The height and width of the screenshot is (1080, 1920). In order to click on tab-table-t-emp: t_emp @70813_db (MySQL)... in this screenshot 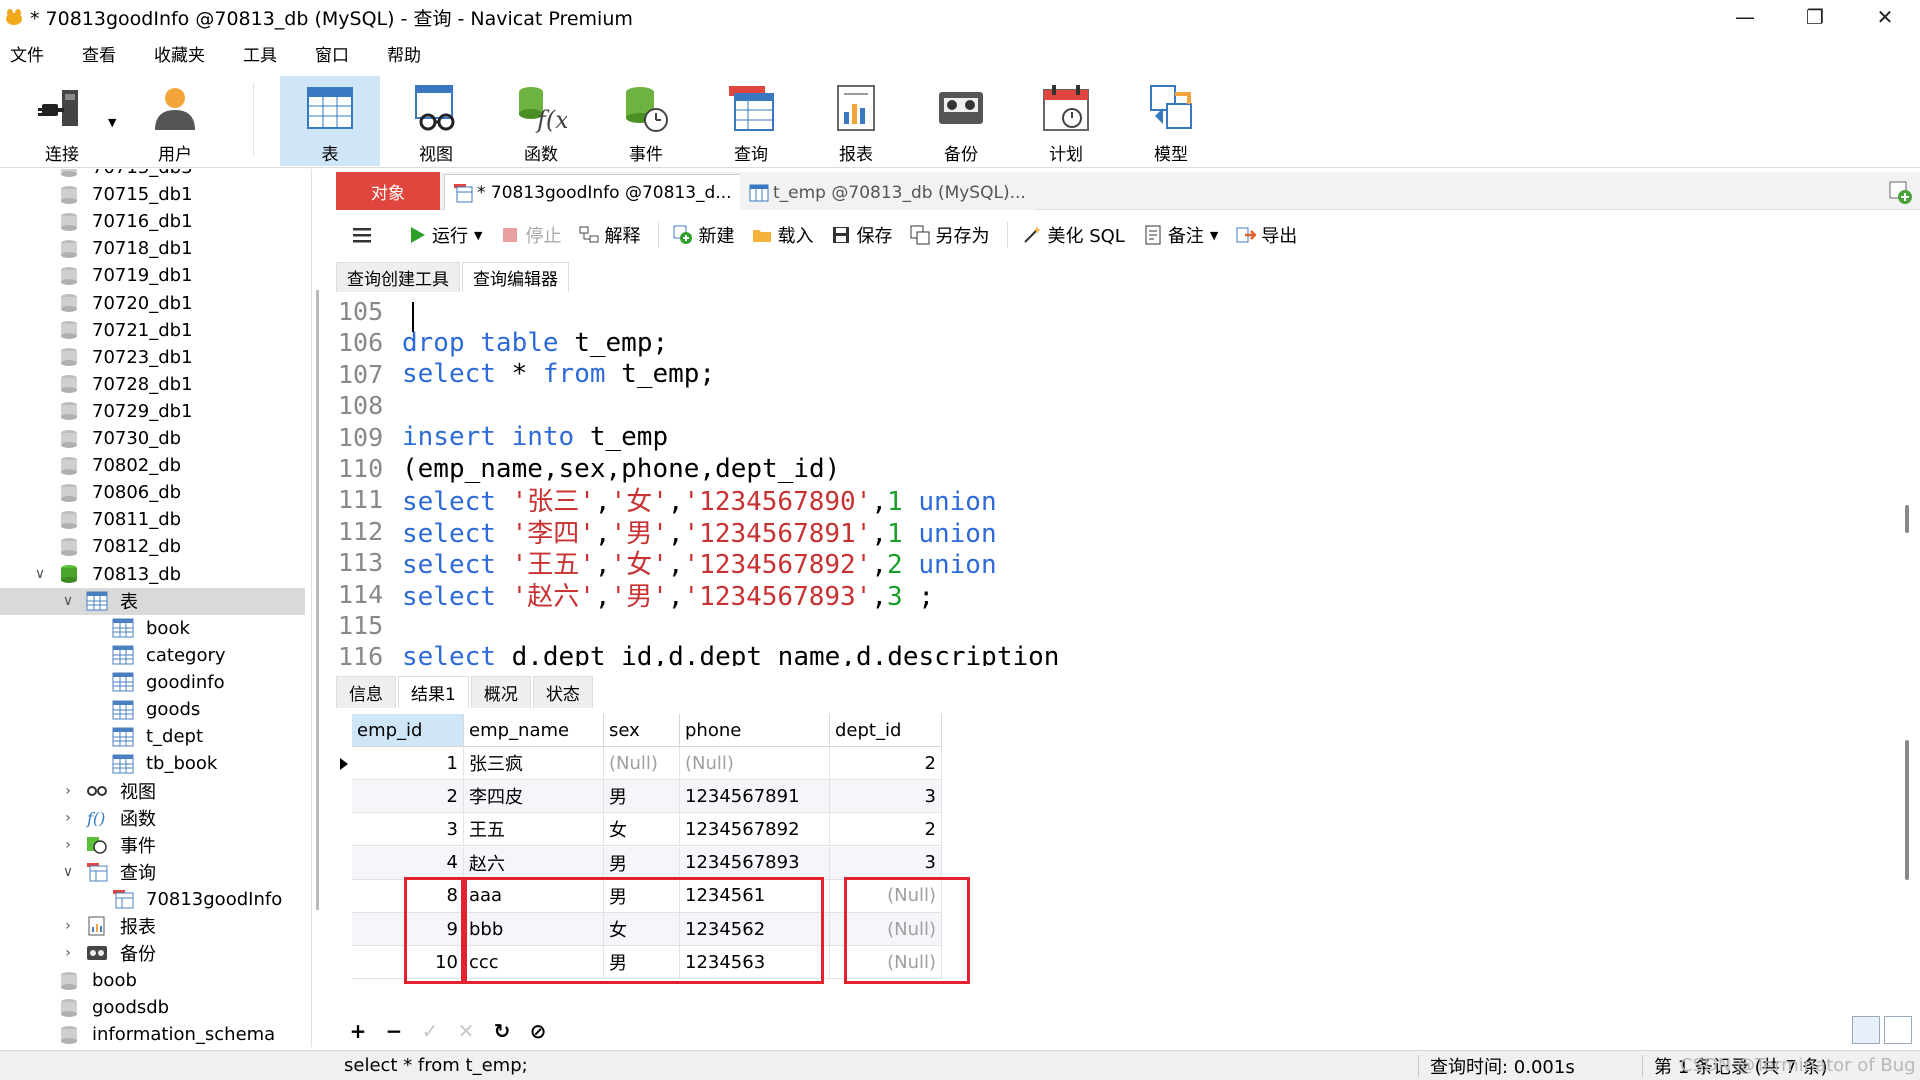, I will do `click(887, 192)`.